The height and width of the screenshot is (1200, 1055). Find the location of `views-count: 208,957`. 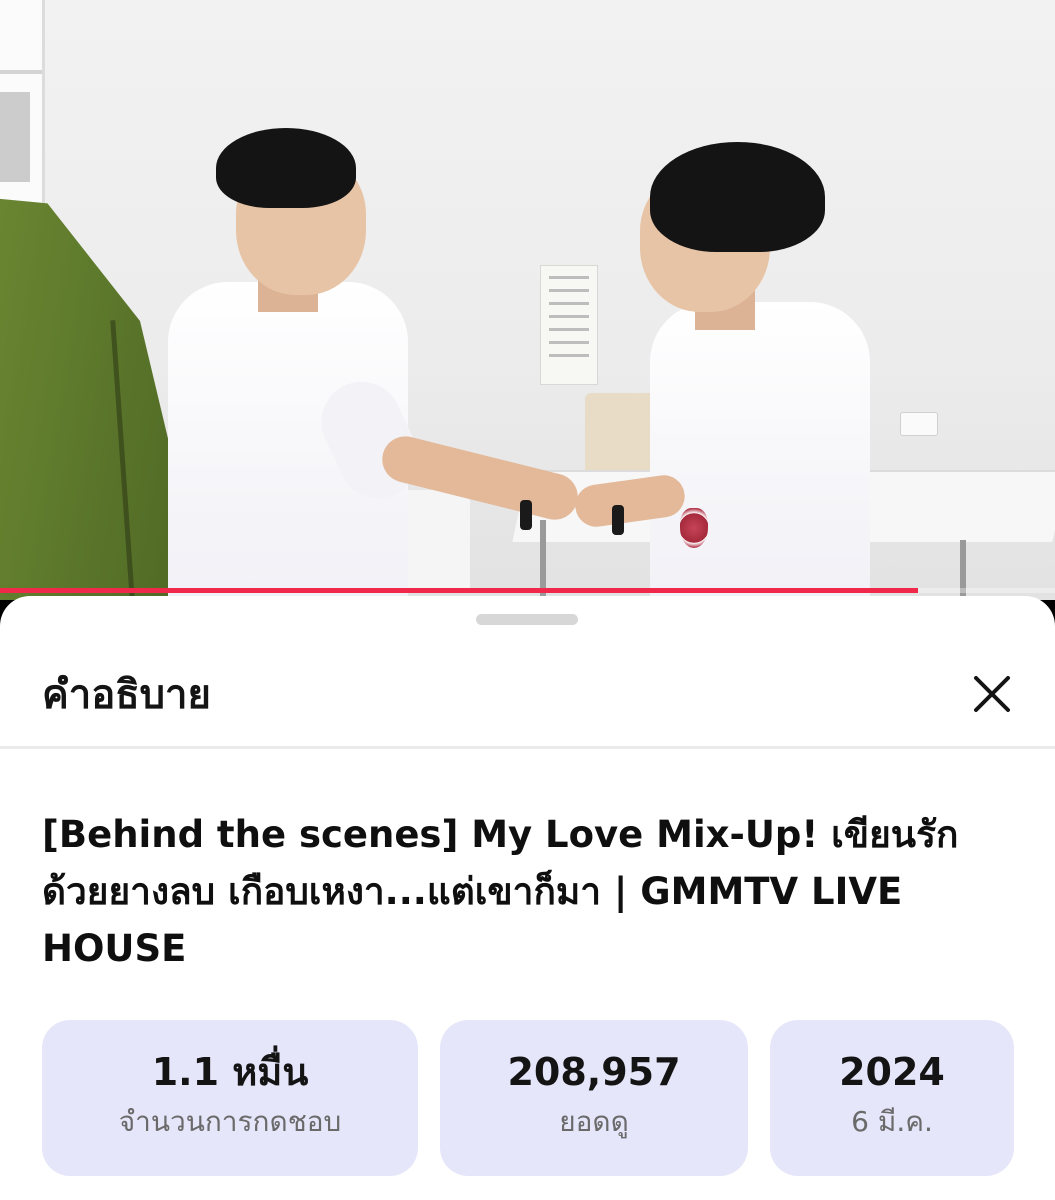

views-count: 208,957 is located at coordinates (594, 1072).